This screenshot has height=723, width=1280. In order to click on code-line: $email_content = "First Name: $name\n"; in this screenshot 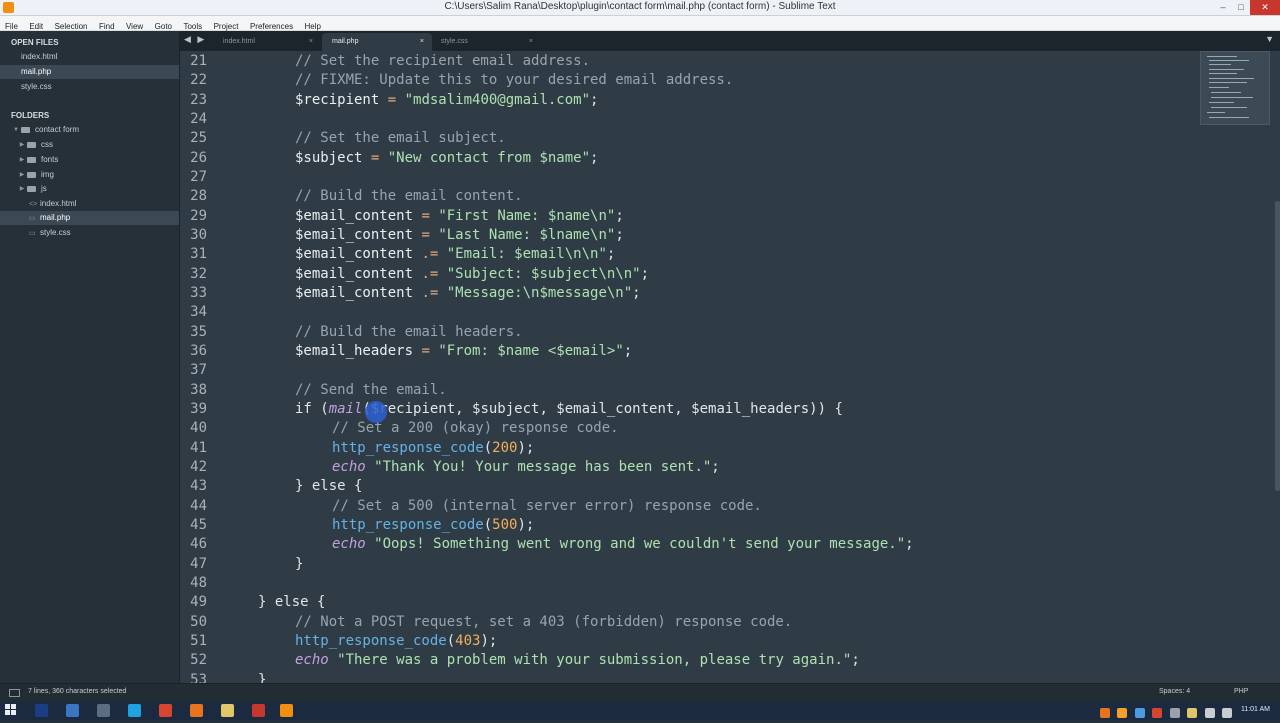, I will do `click(459, 216)`.